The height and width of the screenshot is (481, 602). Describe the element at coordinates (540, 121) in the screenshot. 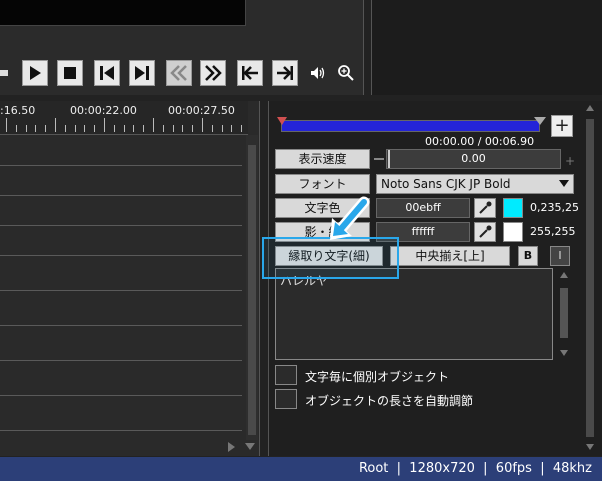

I see `seek-end-marker-icon` at that location.